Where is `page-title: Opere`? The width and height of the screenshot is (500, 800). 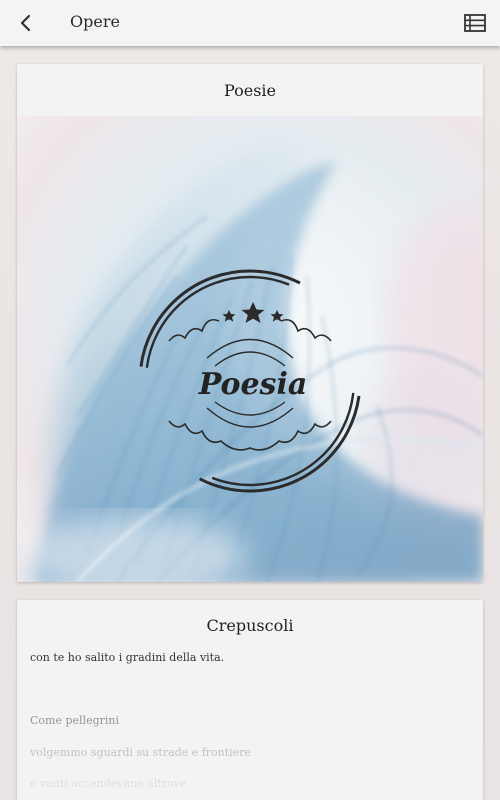
page-title: Opere is located at coordinates (95, 21).